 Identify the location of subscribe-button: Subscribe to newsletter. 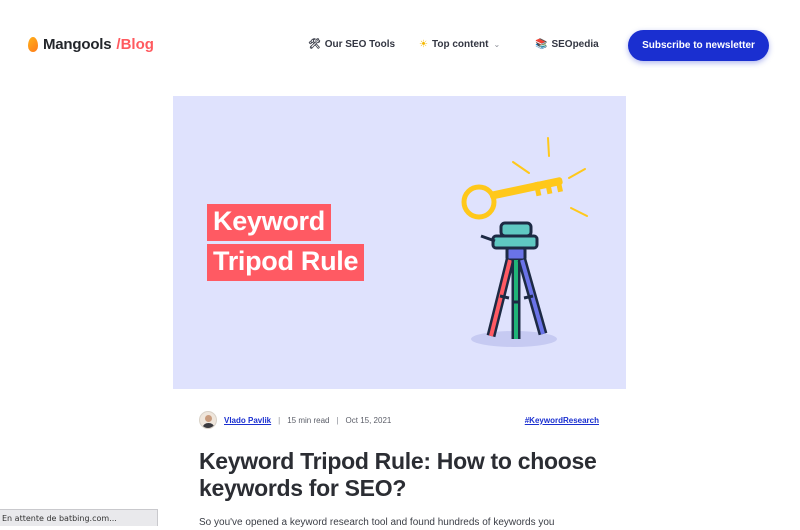
(698, 45).